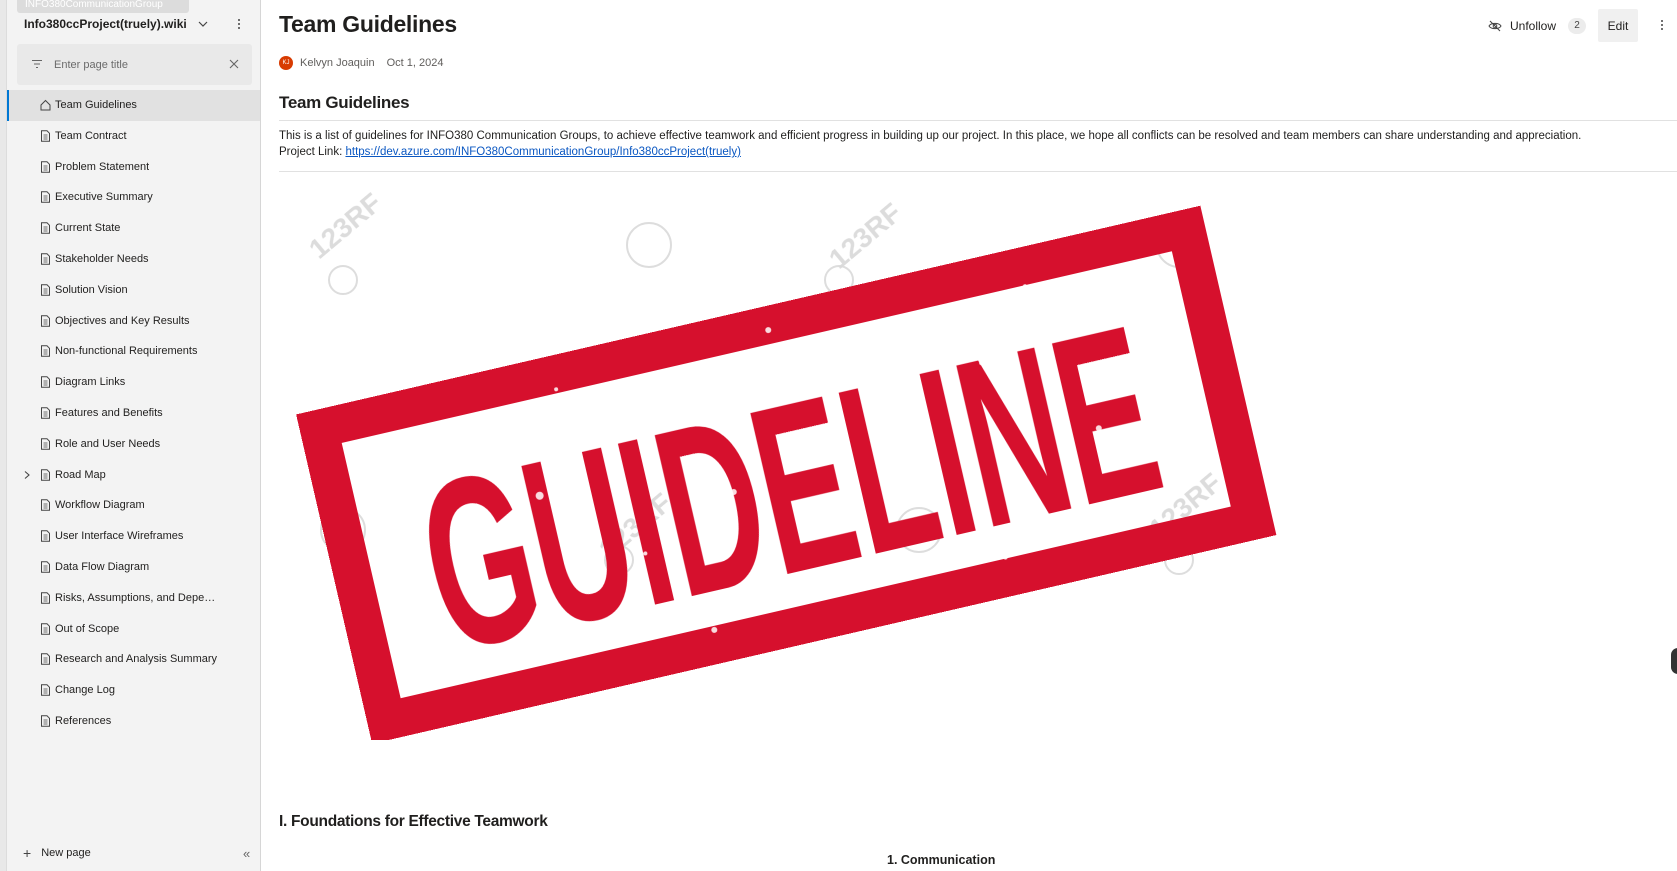 The width and height of the screenshot is (1677, 871). What do you see at coordinates (234, 64) in the screenshot?
I see `close-icon` at bounding box center [234, 64].